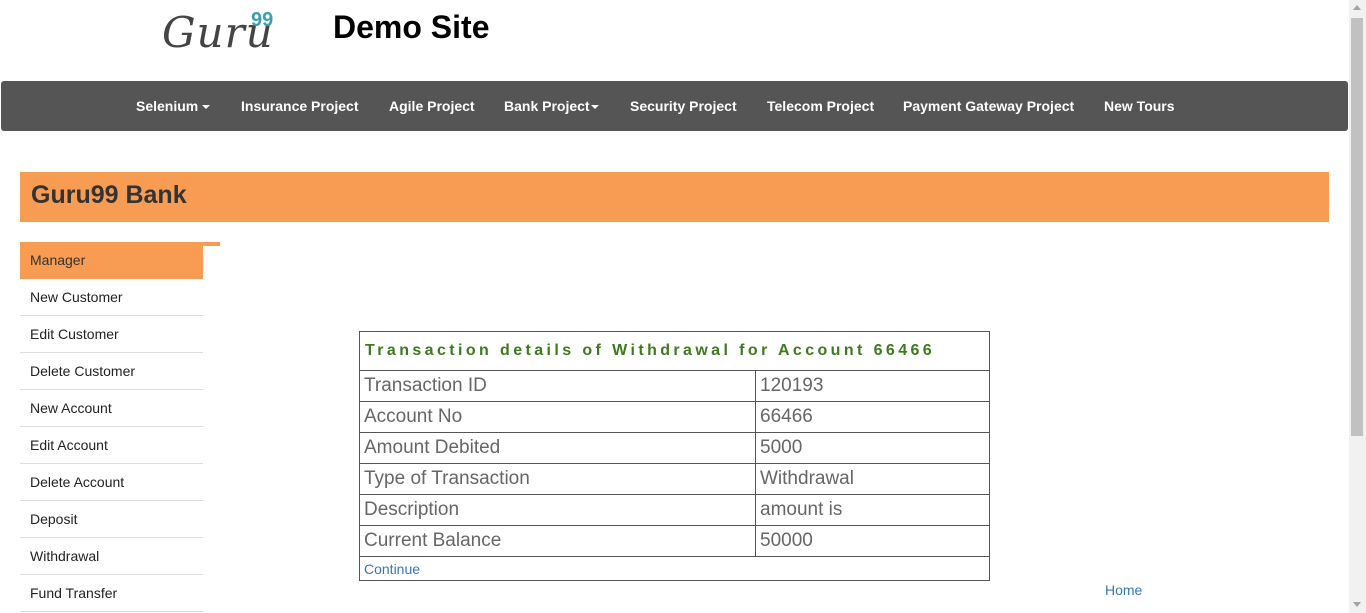 Image resolution: width=1366 pixels, height=613 pixels. Describe the element at coordinates (872, 541) in the screenshot. I see `row-value: 50000` at that location.